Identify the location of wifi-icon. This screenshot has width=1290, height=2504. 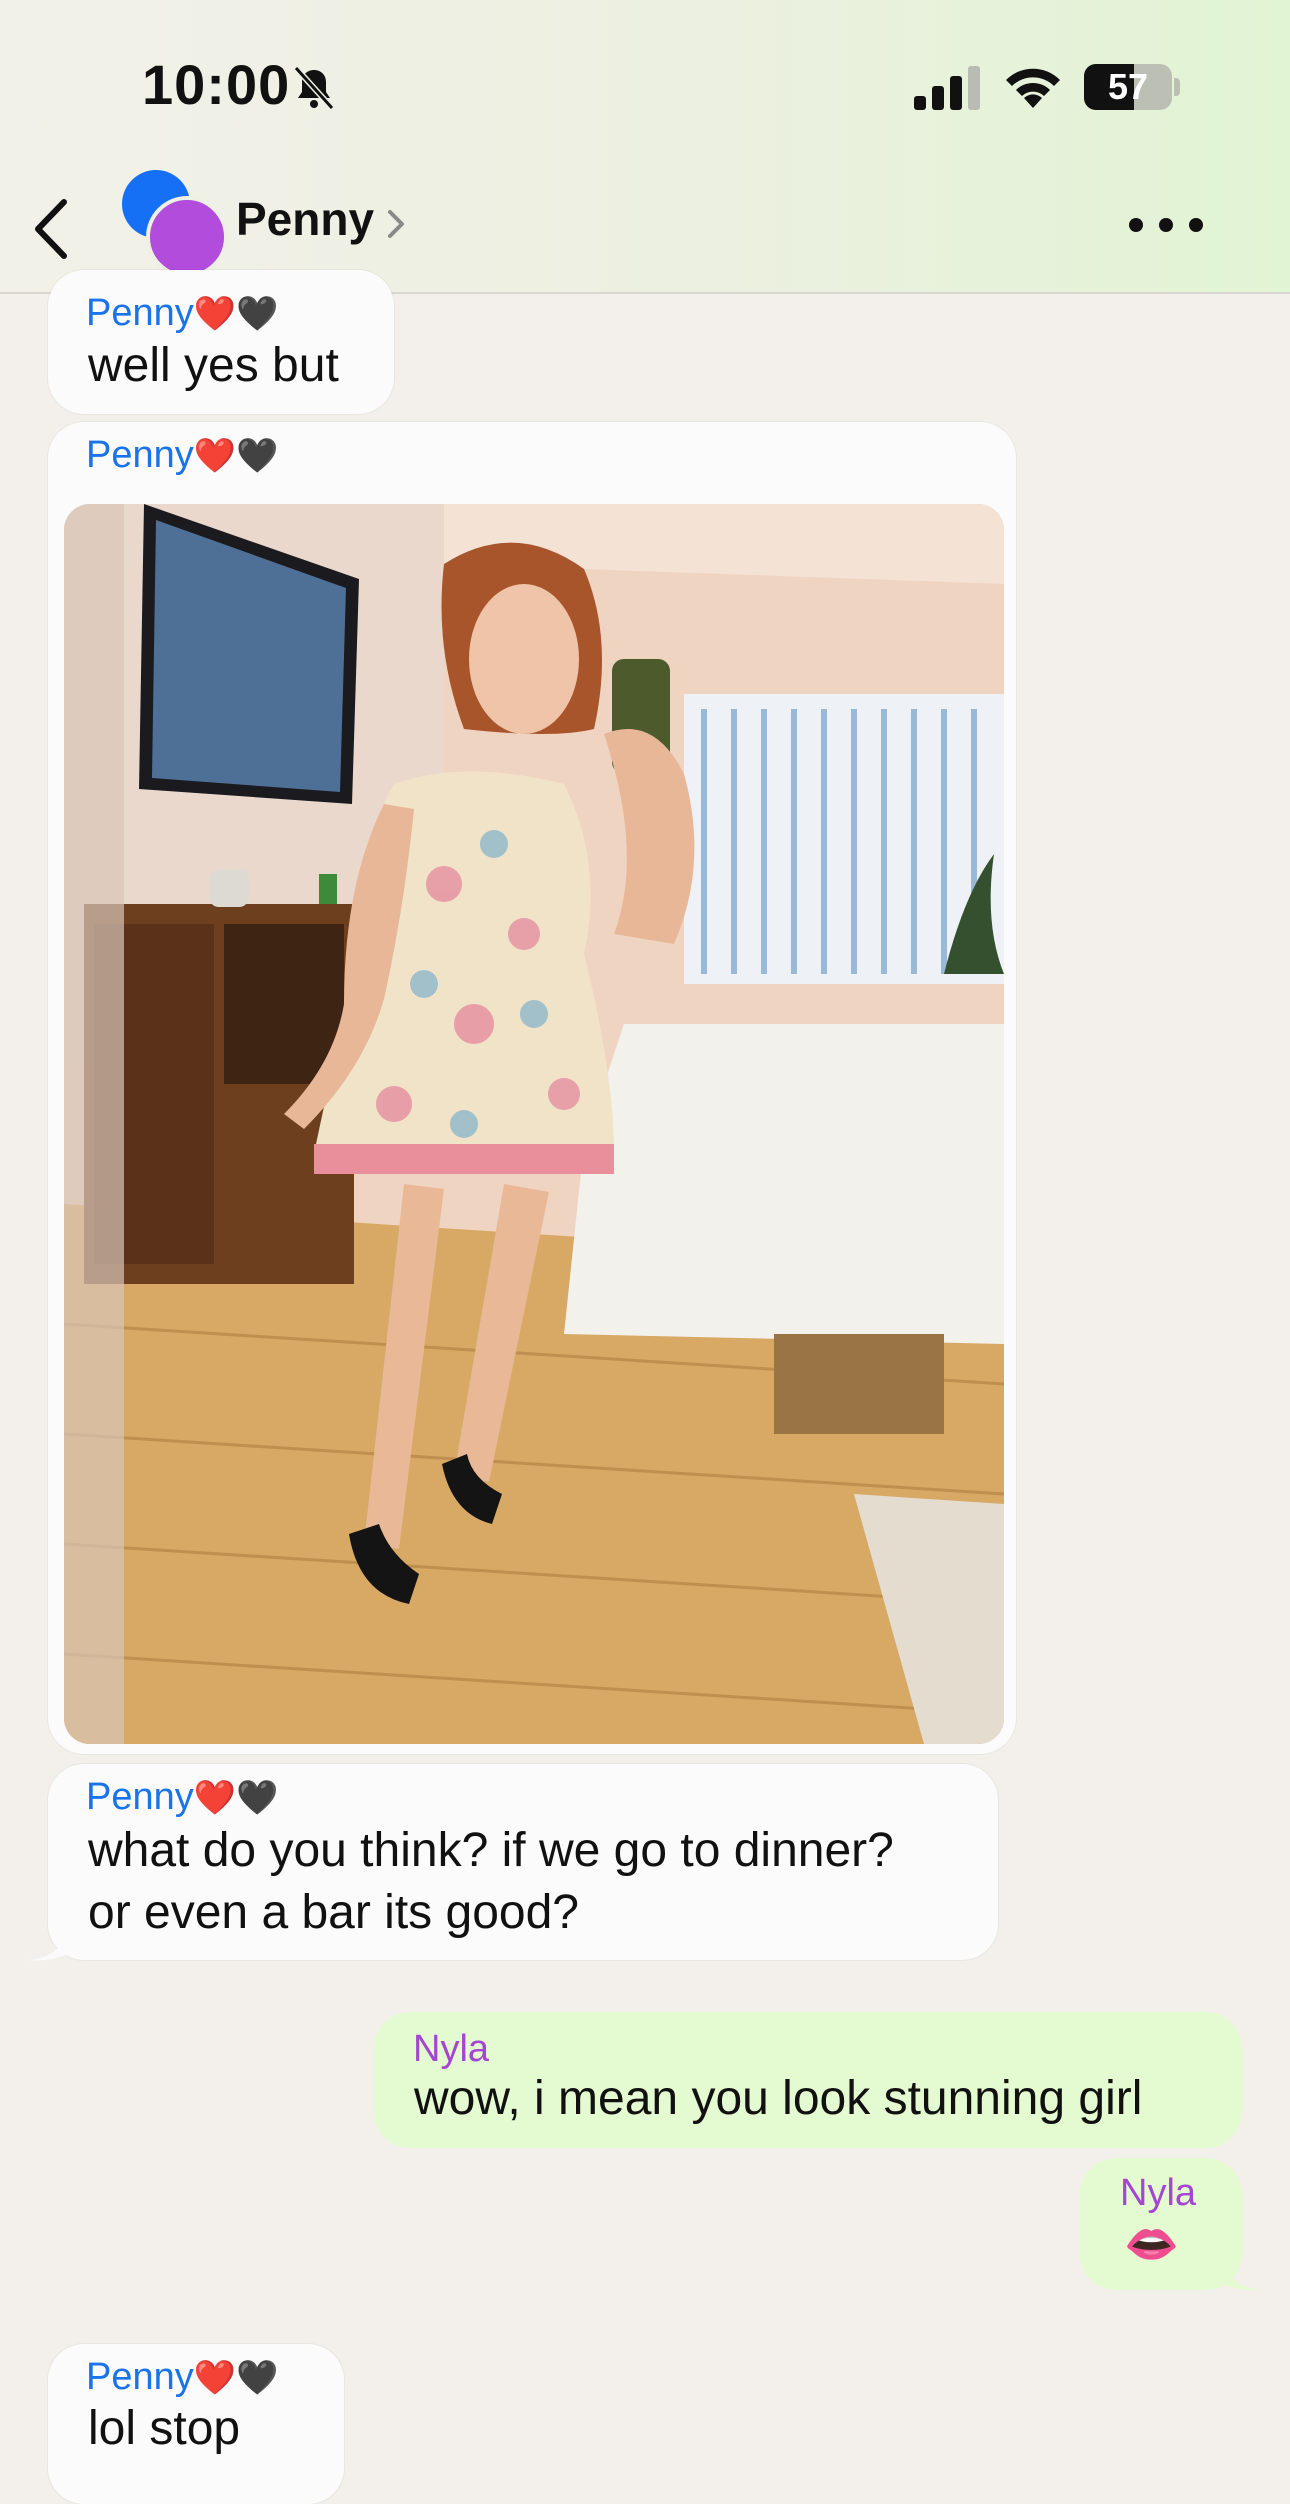
(1033, 88).